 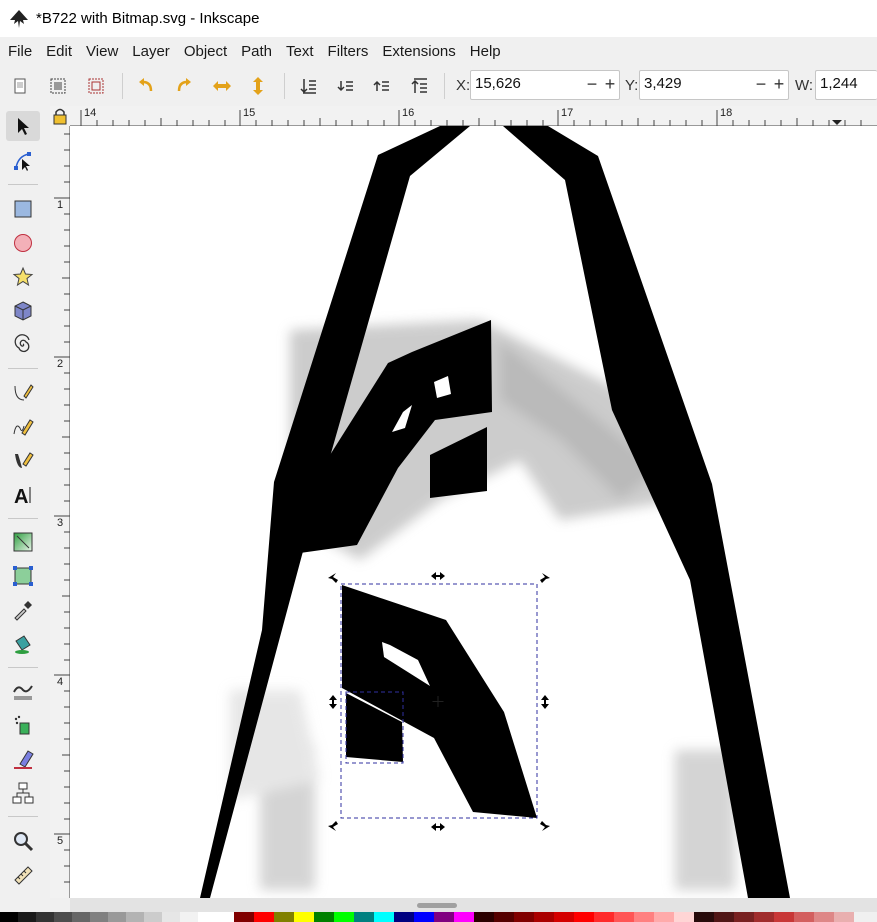 I want to click on calligraphy-tool, so click(x=23, y=461).